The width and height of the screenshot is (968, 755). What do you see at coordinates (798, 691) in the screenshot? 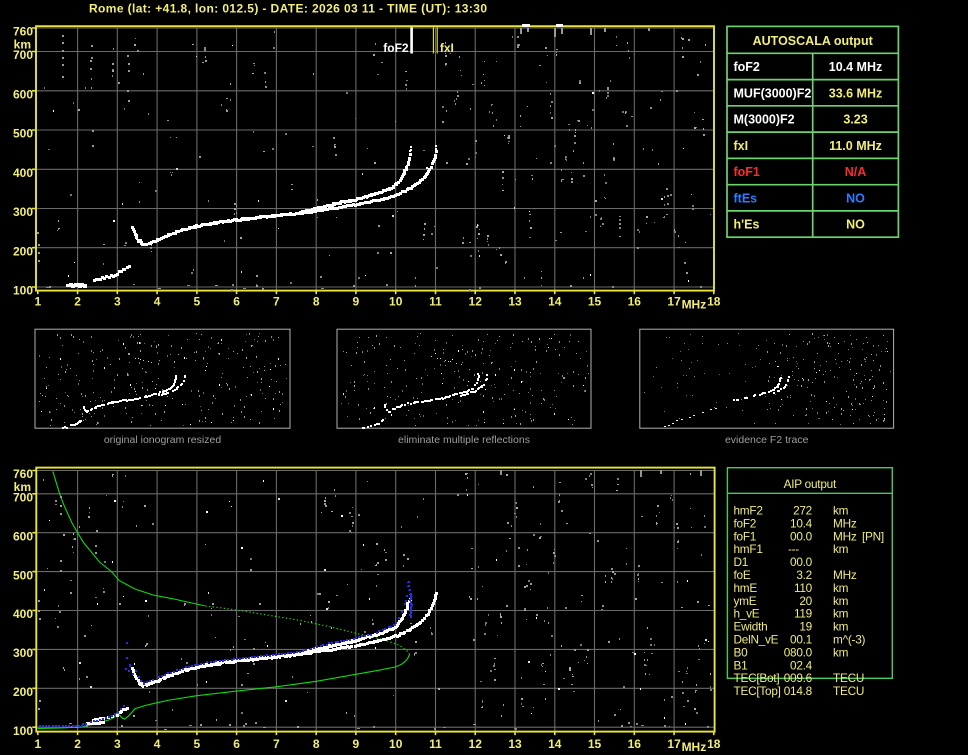
I see `svg-text: 014.8` at bounding box center [798, 691].